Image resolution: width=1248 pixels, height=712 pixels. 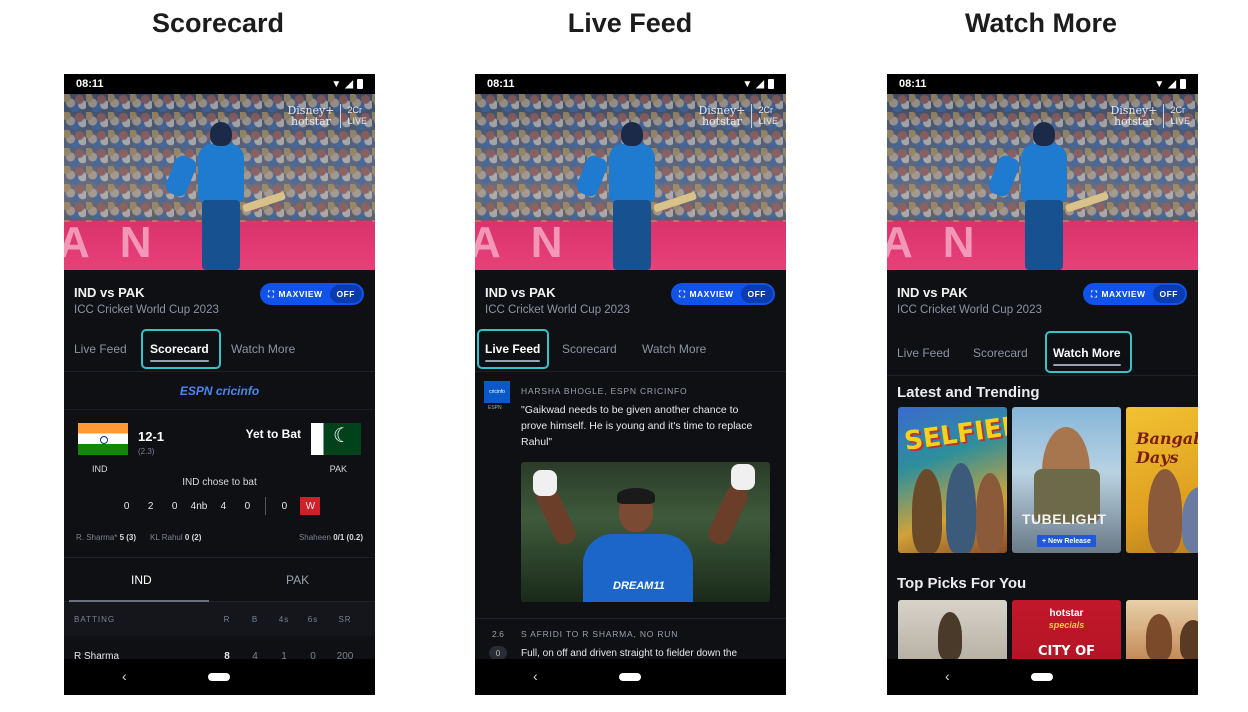 What do you see at coordinates (630, 23) in the screenshot?
I see `column-title-live-feed: Live Feed` at bounding box center [630, 23].